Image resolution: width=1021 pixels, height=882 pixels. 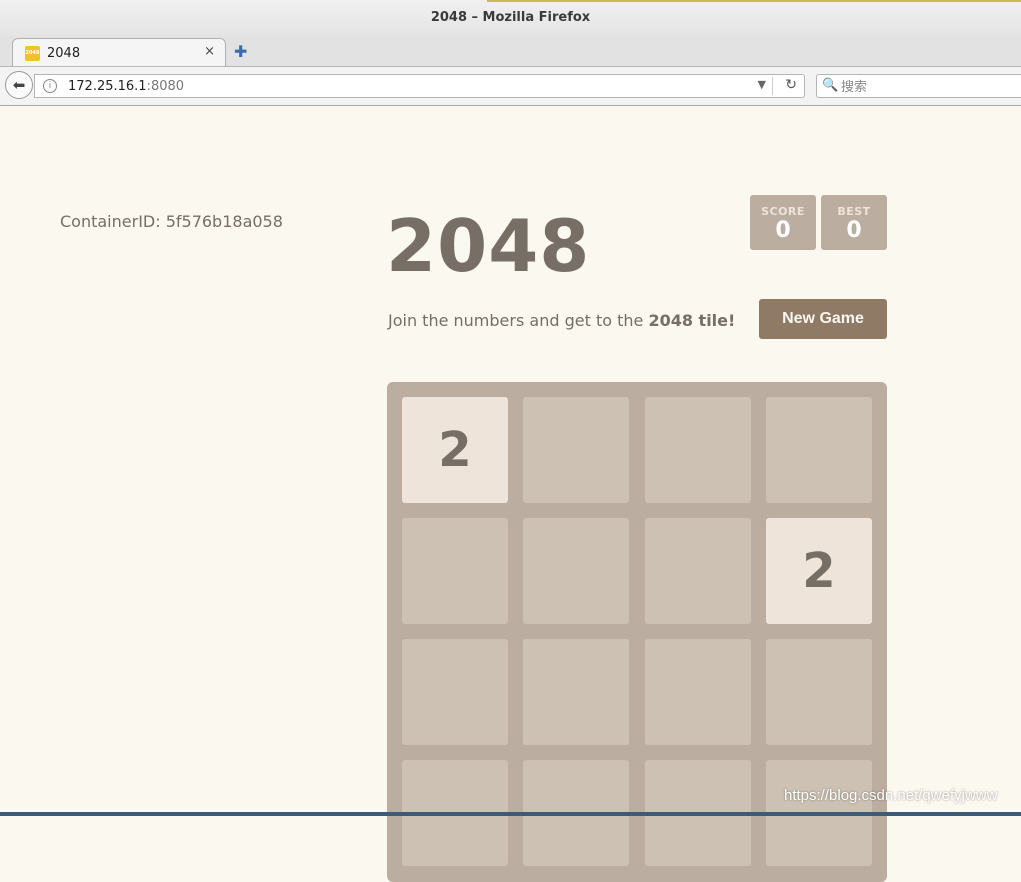 I want to click on tab-close-icon: ×, so click(x=209, y=51).